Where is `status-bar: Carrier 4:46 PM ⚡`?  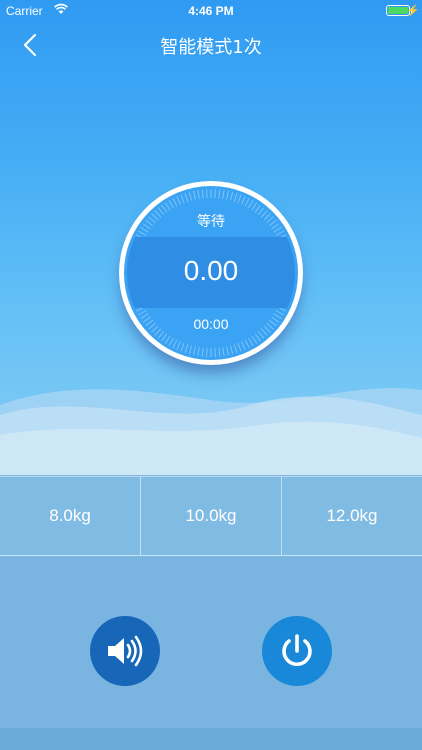 status-bar: Carrier 4:46 PM ⚡ is located at coordinates (211, 11).